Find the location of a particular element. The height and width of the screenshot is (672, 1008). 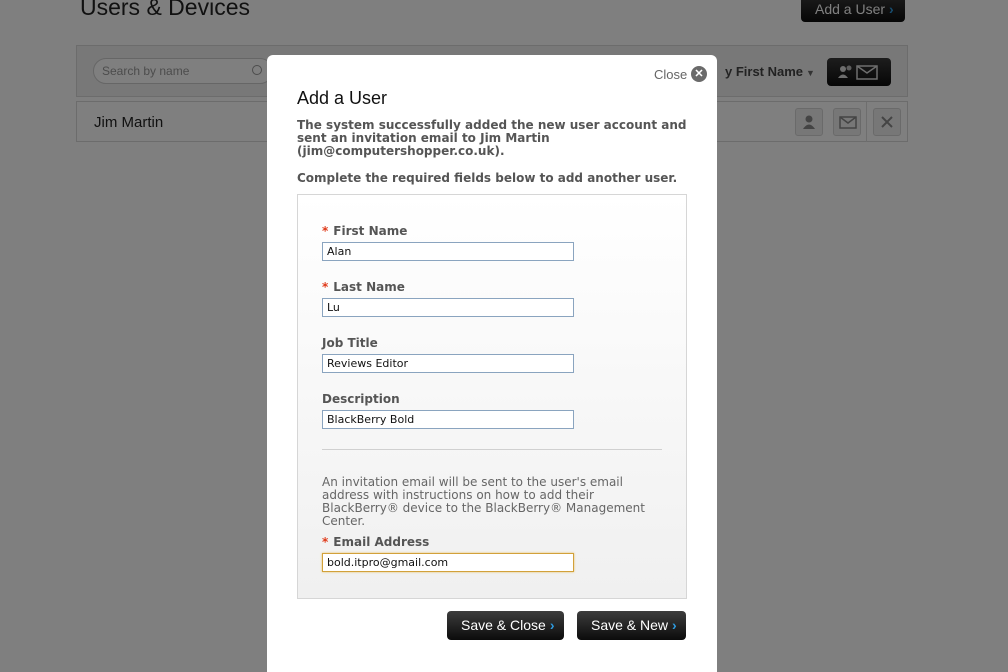

description-field: BlackBerry Bold is located at coordinates (448, 419).